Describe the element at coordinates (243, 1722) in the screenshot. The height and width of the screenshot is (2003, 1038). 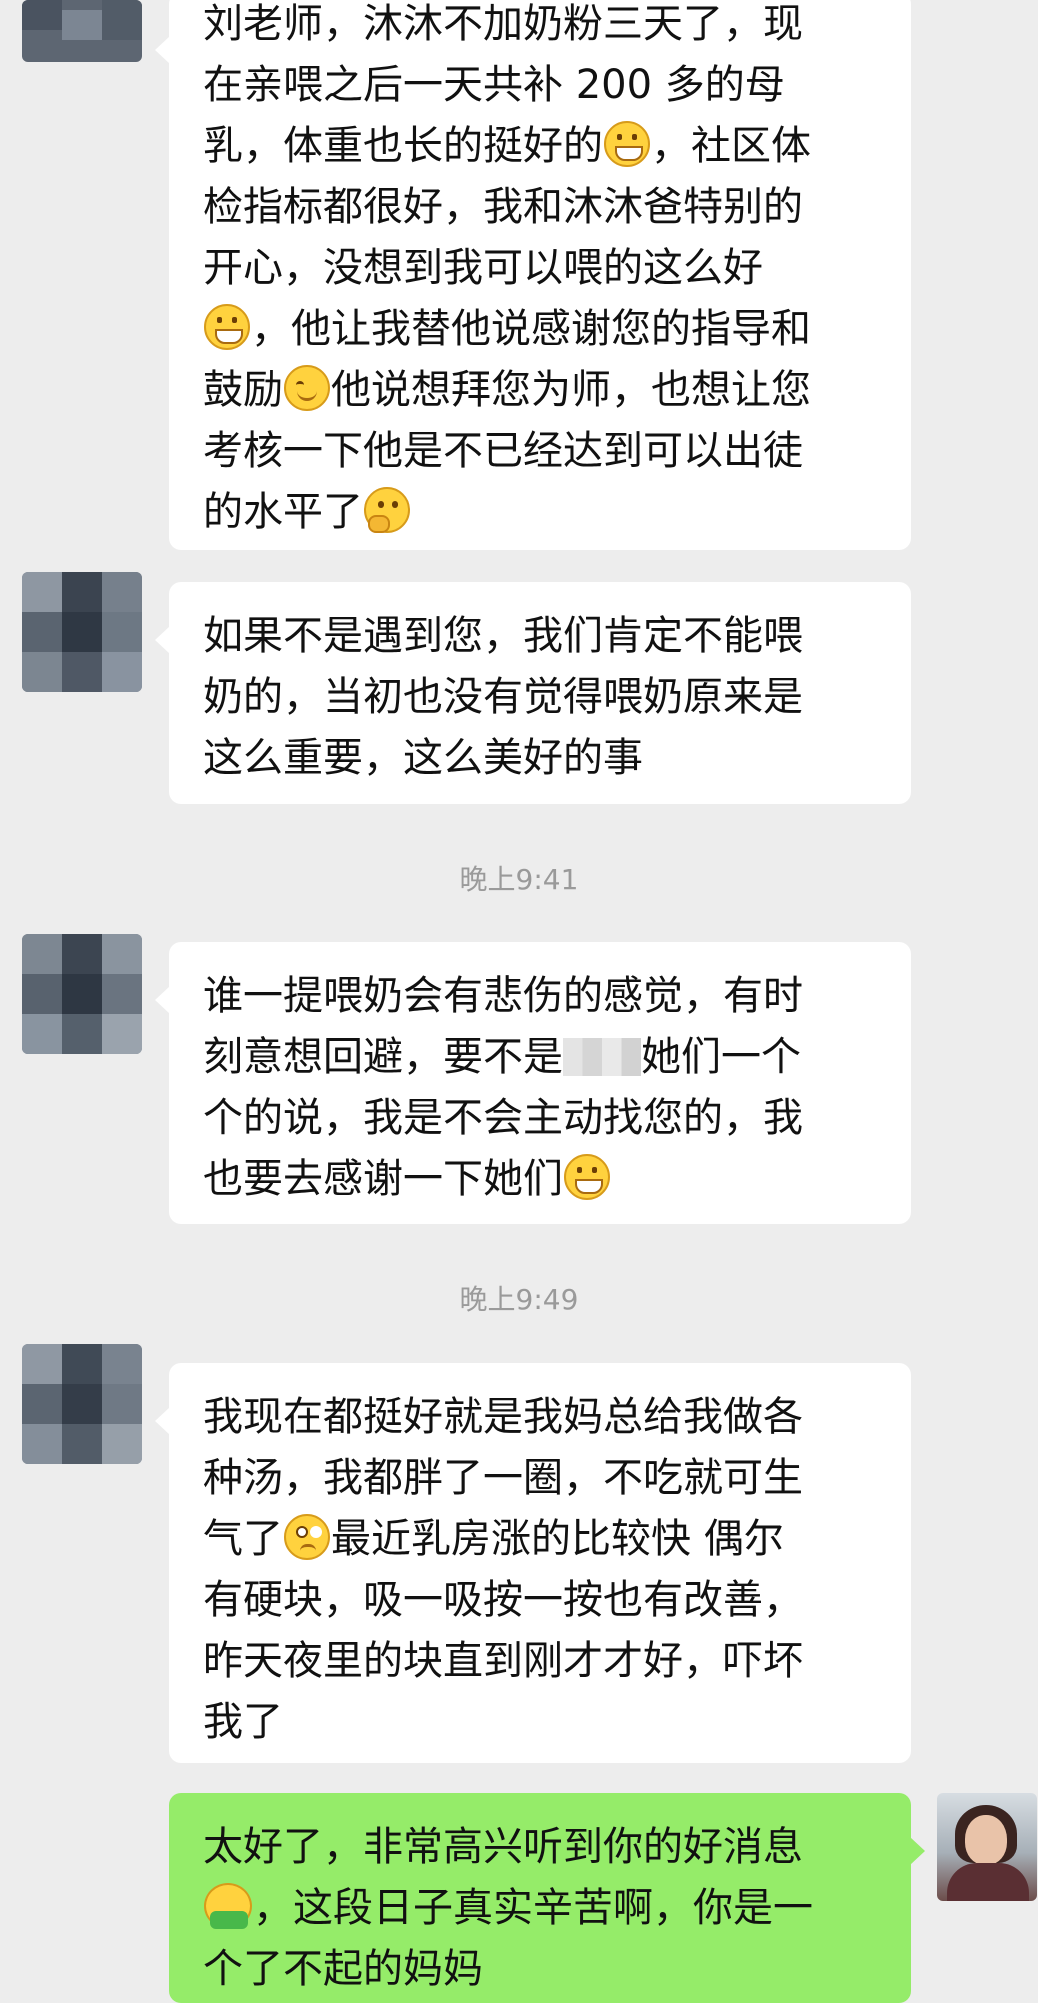
I see `message-text: 我了` at that location.